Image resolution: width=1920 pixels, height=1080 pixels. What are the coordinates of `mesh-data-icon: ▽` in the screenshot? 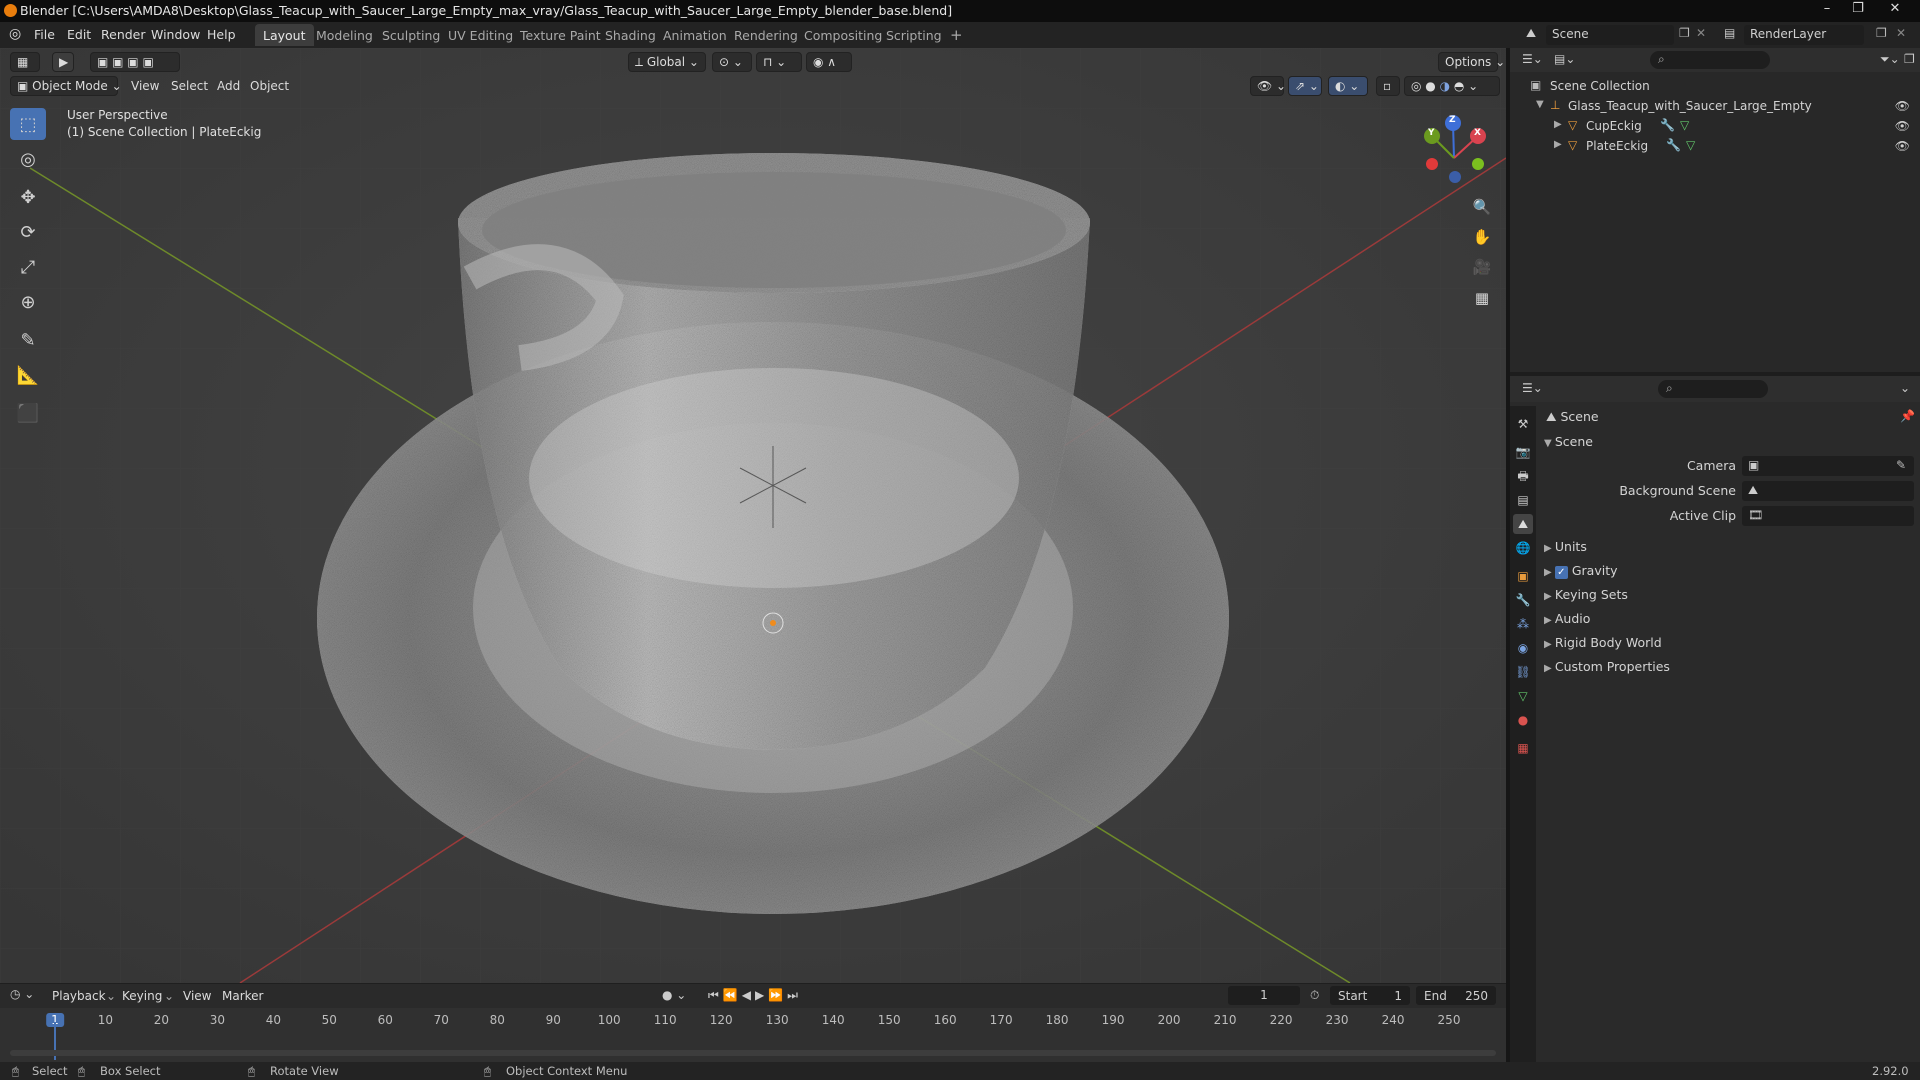 It's located at (1684, 125).